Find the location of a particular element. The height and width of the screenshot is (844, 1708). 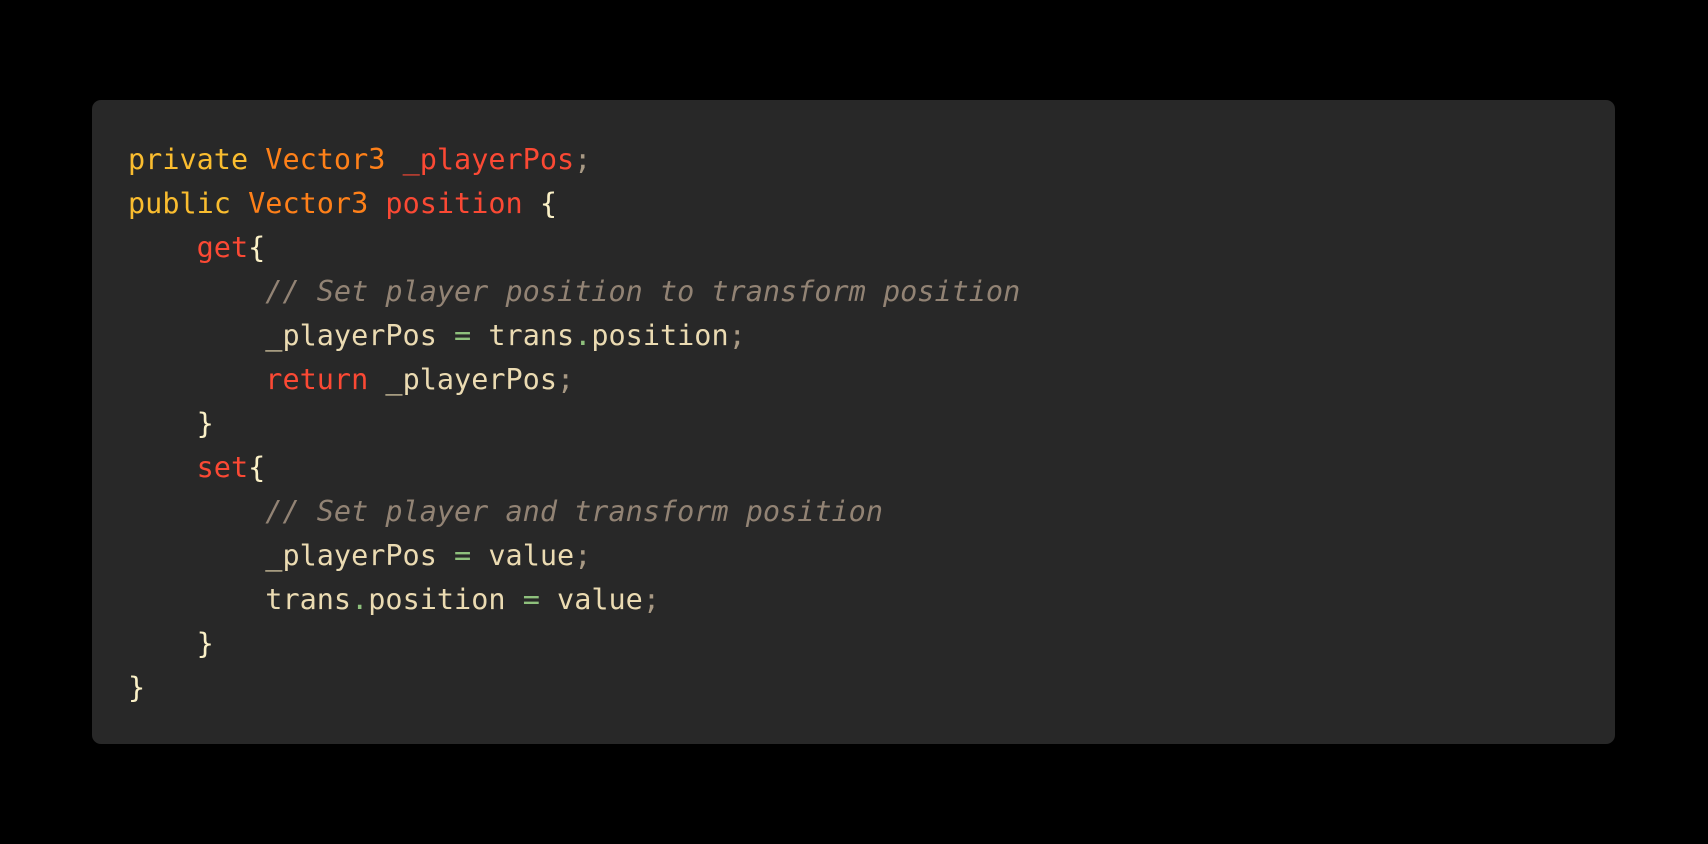

code-line: // Set player and transform position is located at coordinates (871, 512).